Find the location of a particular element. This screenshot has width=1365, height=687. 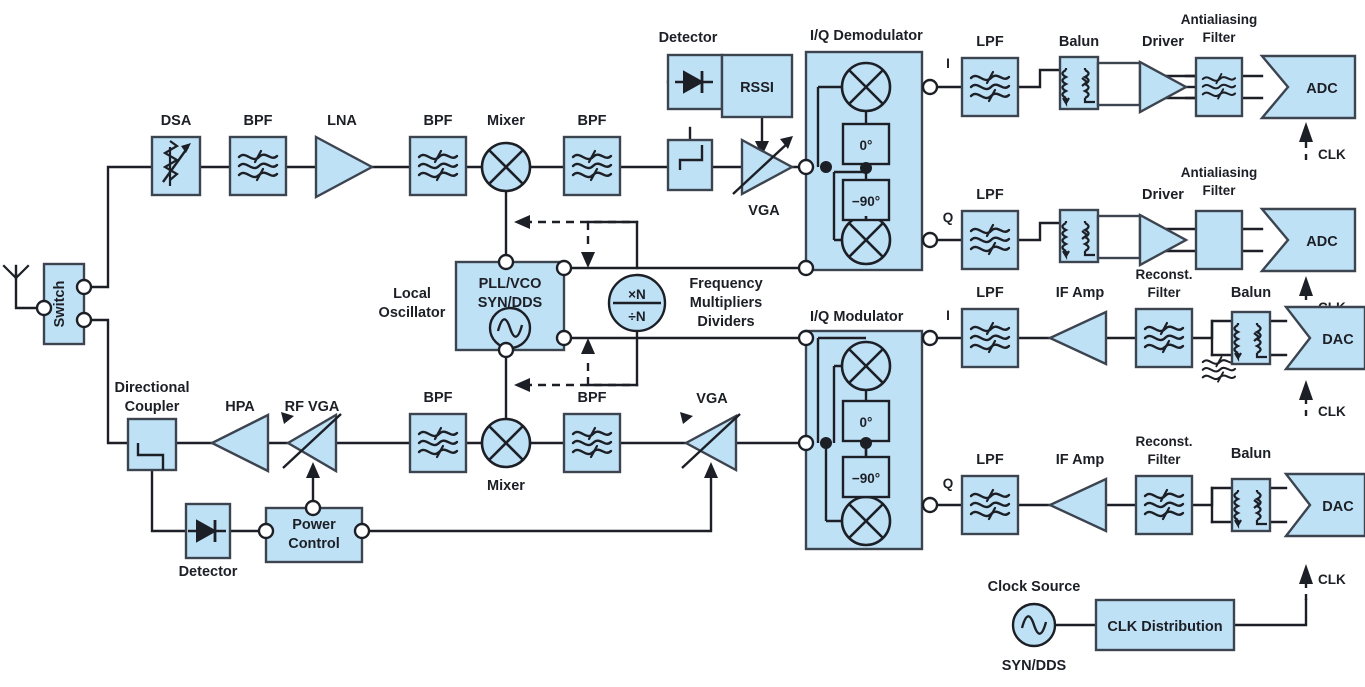

lo-port-tx is located at coordinates (564, 338).